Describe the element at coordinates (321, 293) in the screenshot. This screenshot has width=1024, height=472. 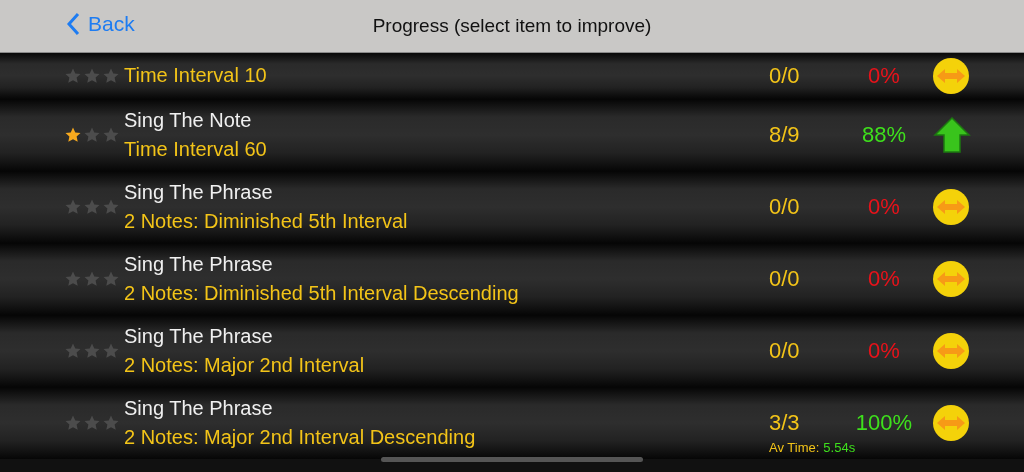
I see `exercise-subtitle: 2 Notes: Diminished 5th Interval Descending` at that location.